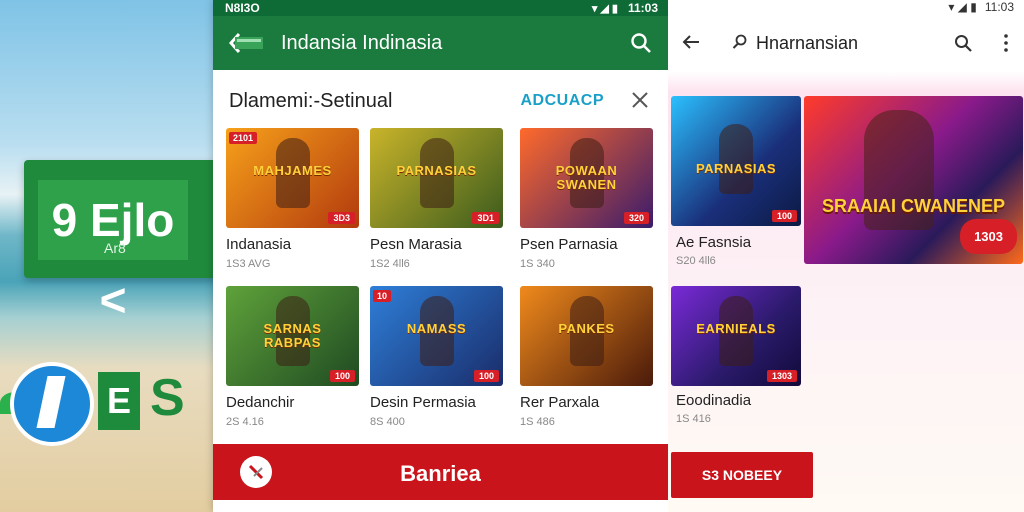 Image resolution: width=1024 pixels, height=512 pixels. I want to click on status-time: ▾ ◢ ▮ 11:03, so click(624, 8).